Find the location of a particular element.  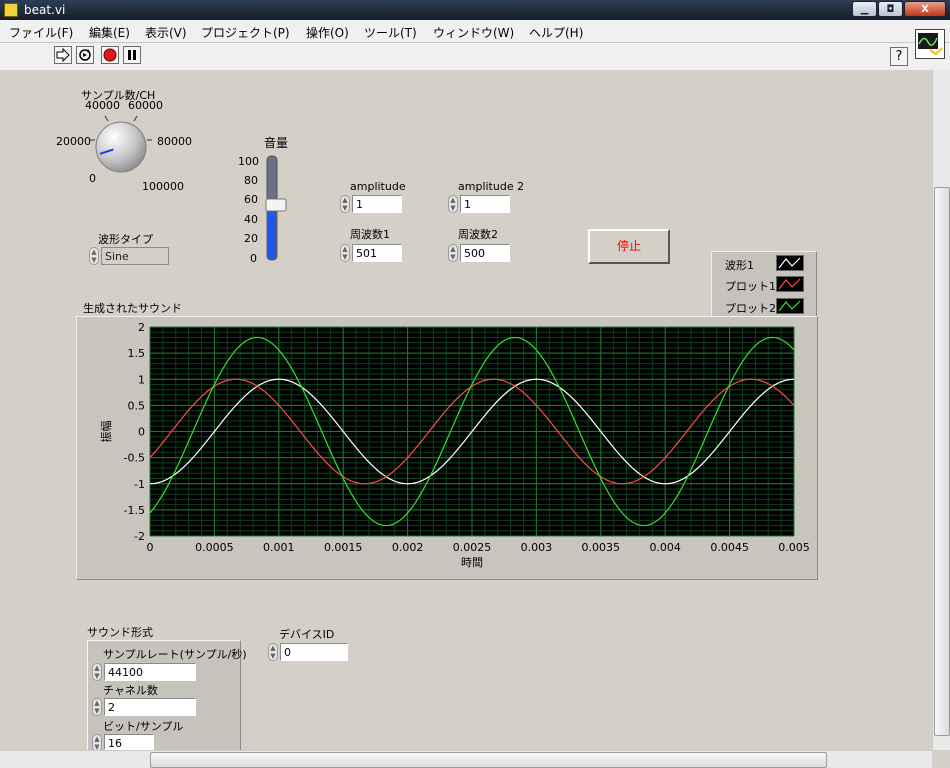

legend-item-plot1: プロット1 is located at coordinates (765, 285).